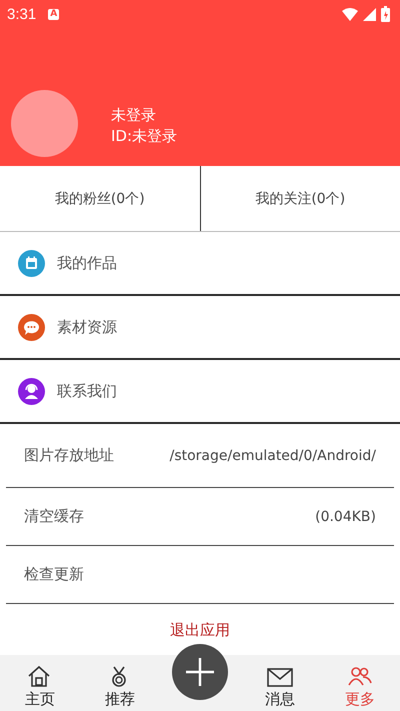 This screenshot has height=711, width=400. I want to click on user-id: ID:未登录, so click(144, 136).